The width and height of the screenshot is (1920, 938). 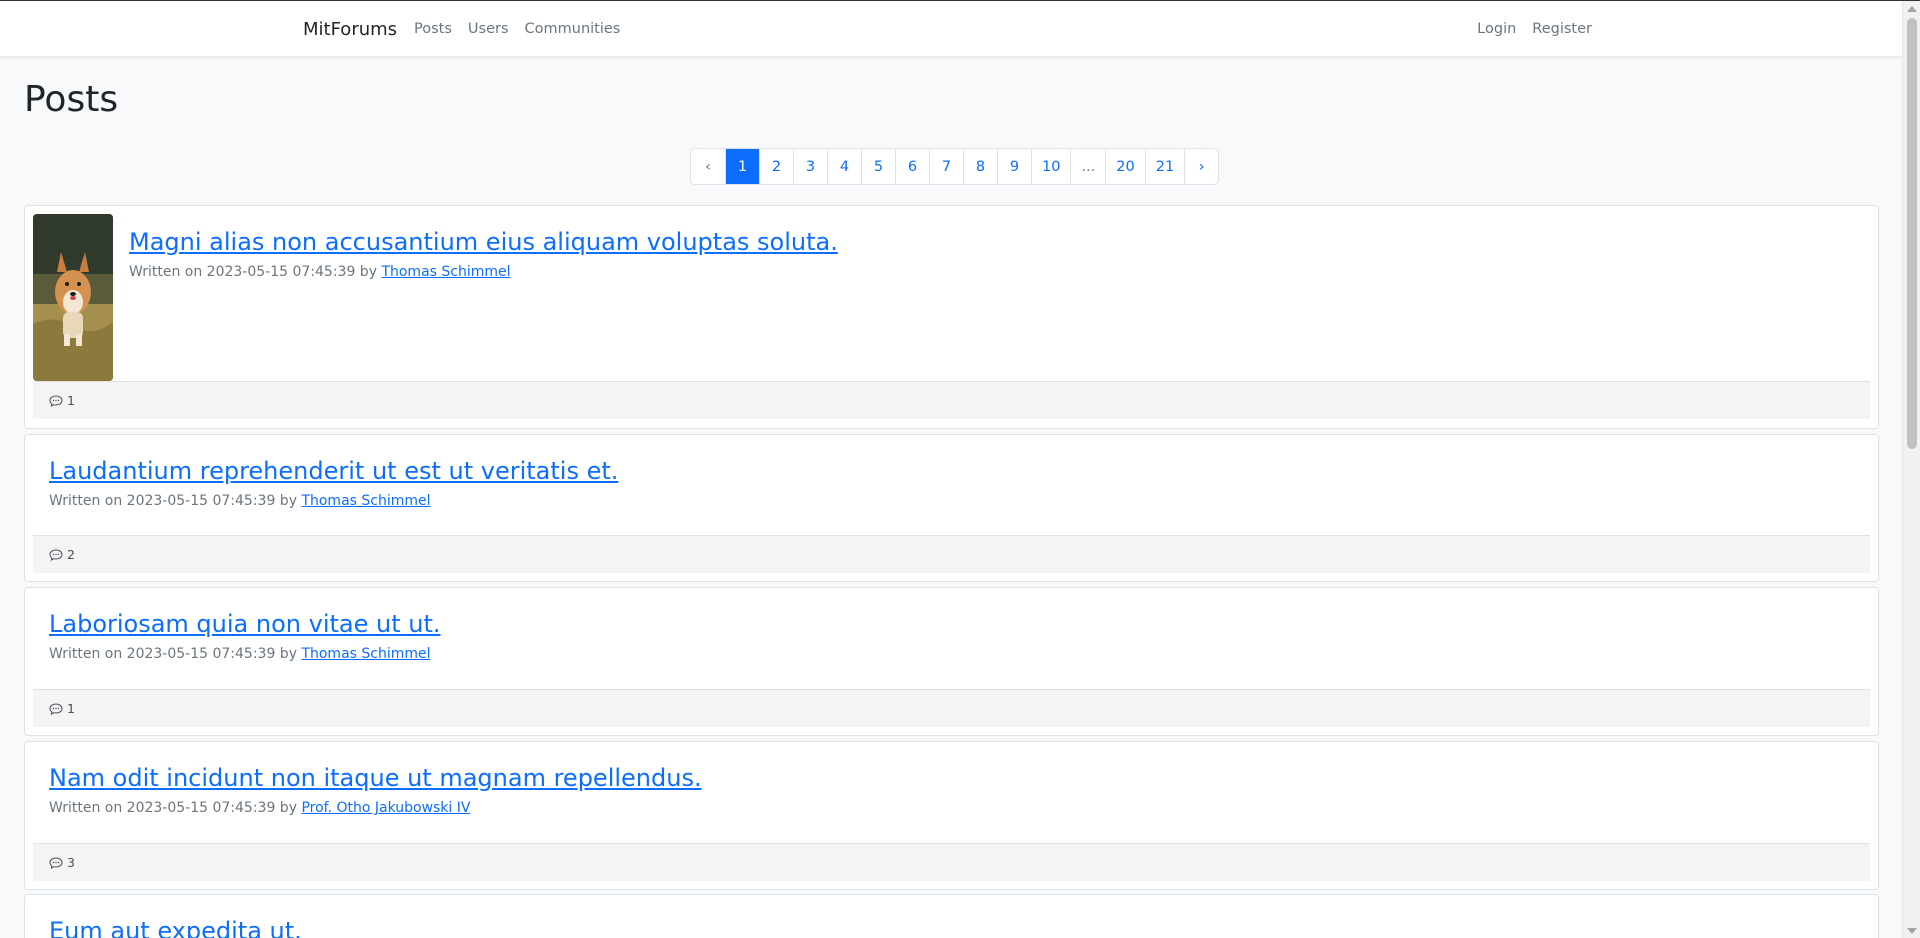 I want to click on pagination-next: ›, so click(x=1201, y=166).